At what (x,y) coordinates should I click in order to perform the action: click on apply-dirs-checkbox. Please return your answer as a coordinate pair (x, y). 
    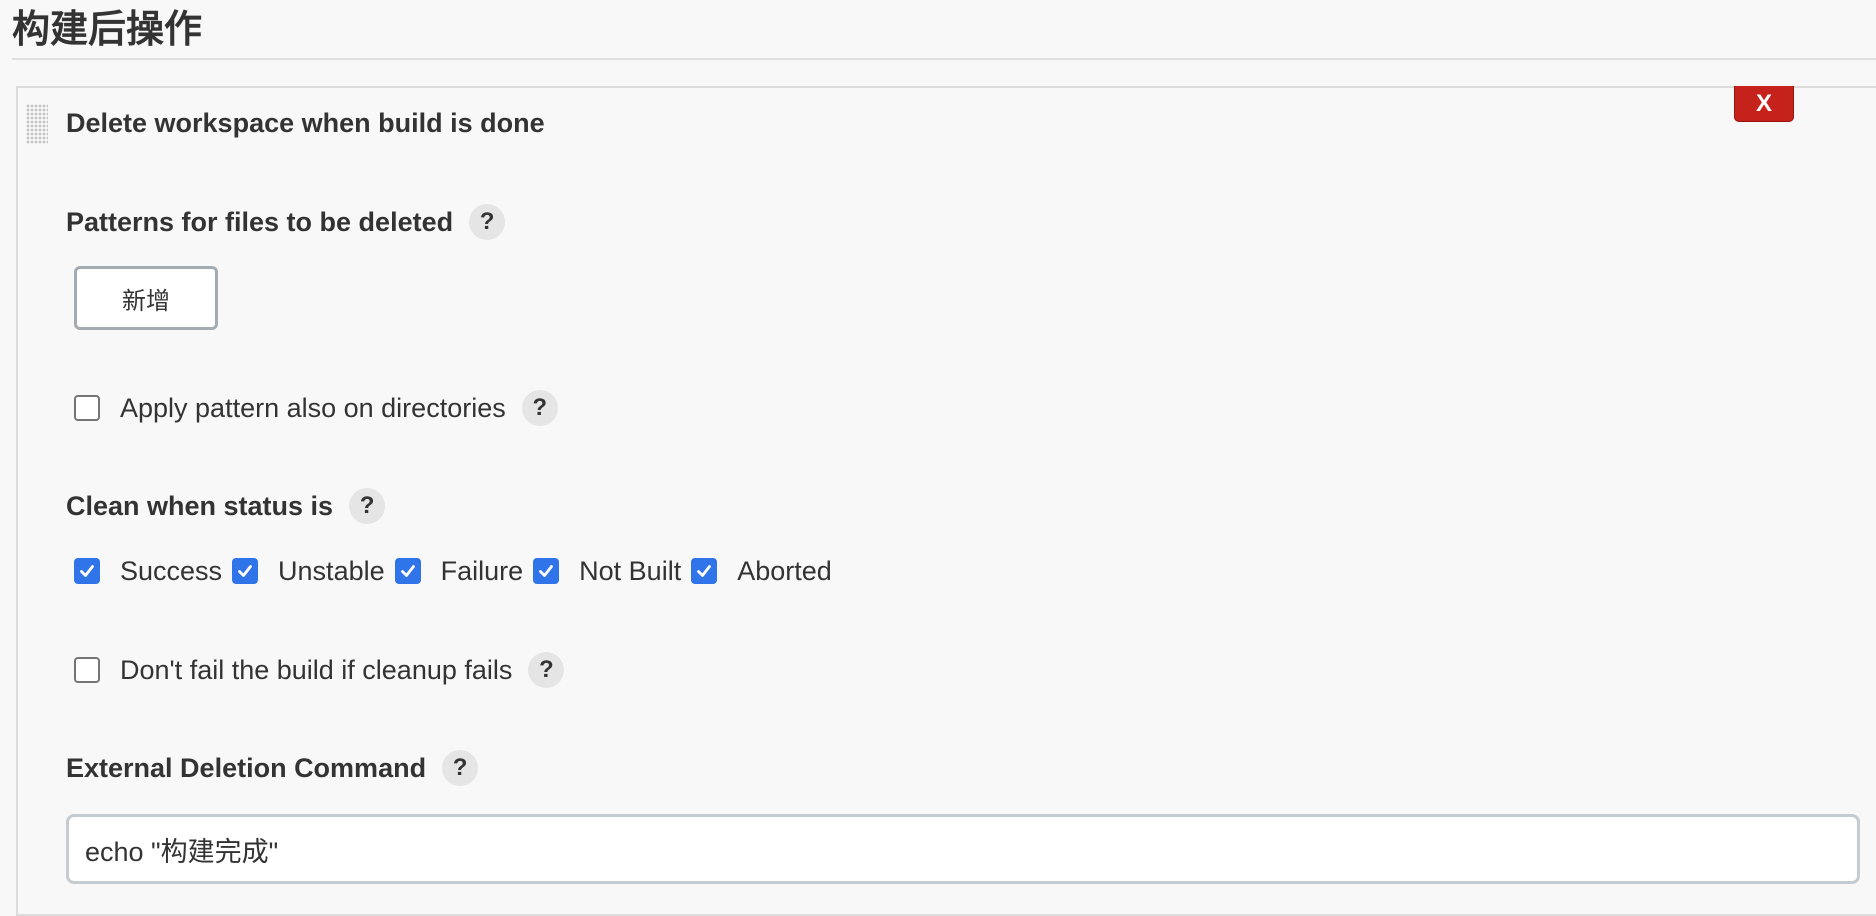
    Looking at the image, I should click on (87, 408).